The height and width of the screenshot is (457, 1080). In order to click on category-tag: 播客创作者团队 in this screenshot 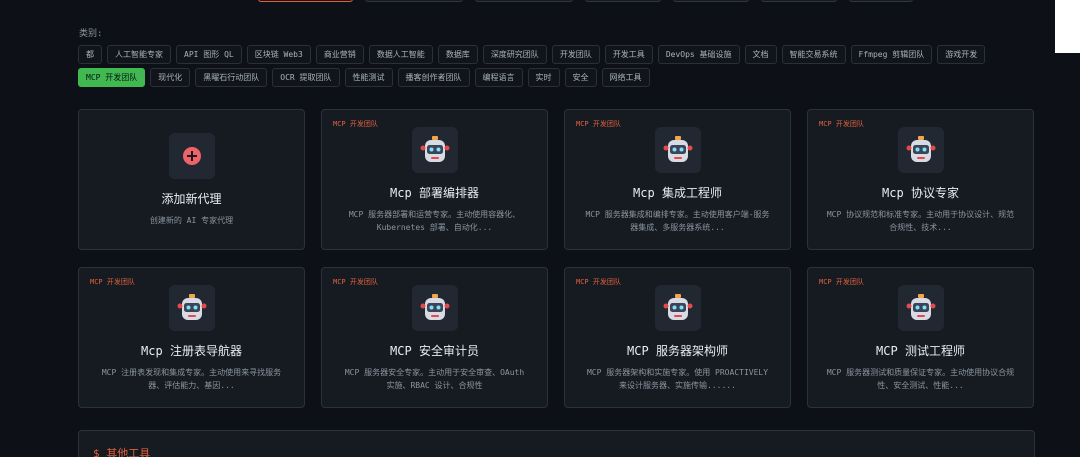, I will do `click(433, 77)`.